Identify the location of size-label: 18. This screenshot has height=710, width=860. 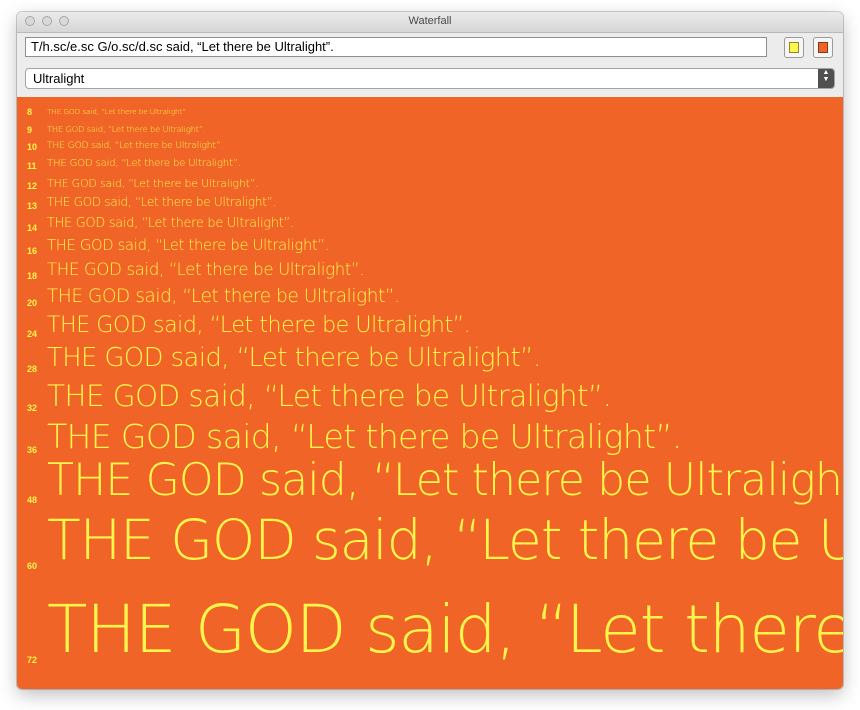
(32, 275).